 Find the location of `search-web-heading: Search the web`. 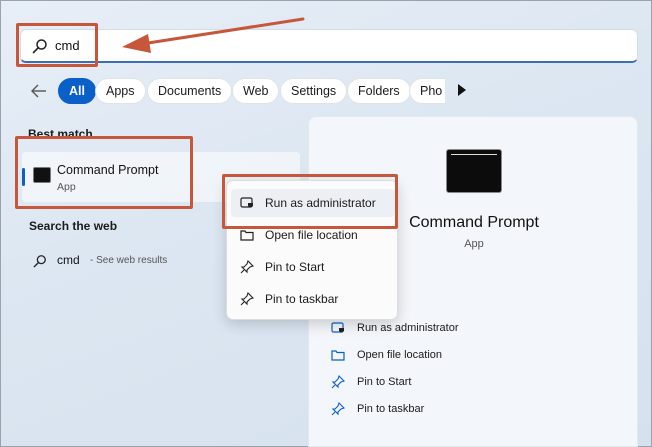

search-web-heading: Search the web is located at coordinates (73, 226).